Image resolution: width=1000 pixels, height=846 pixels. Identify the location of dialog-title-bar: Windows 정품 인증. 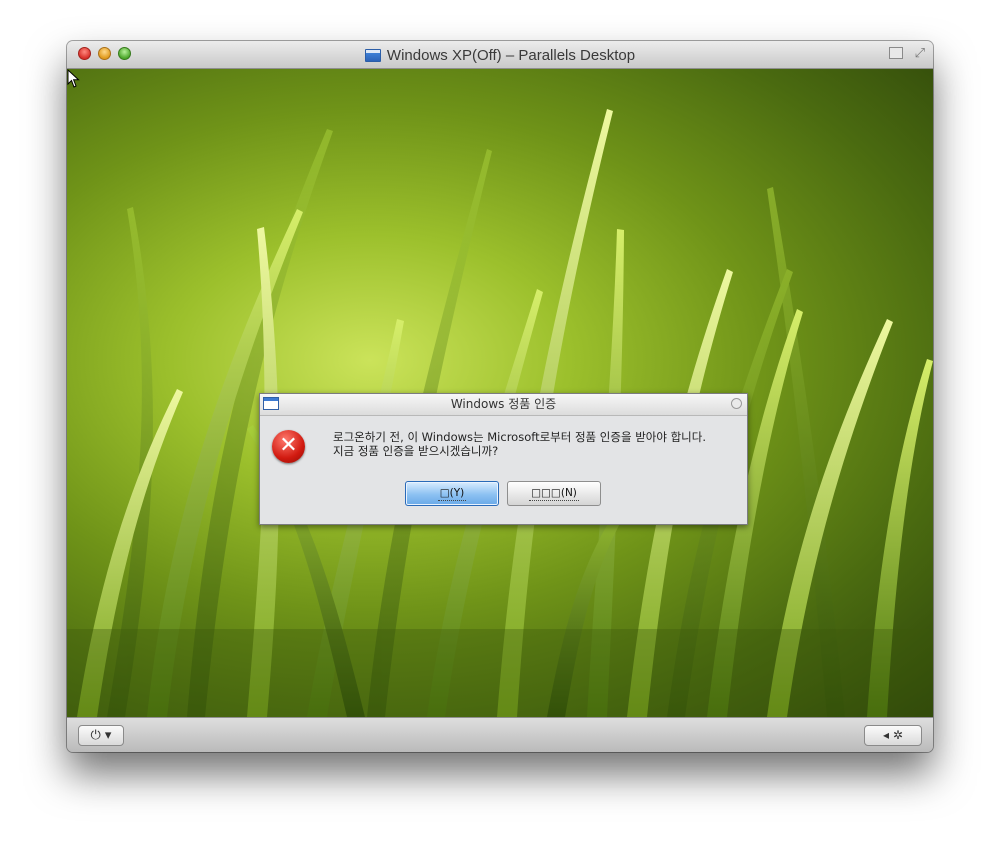
(503, 405).